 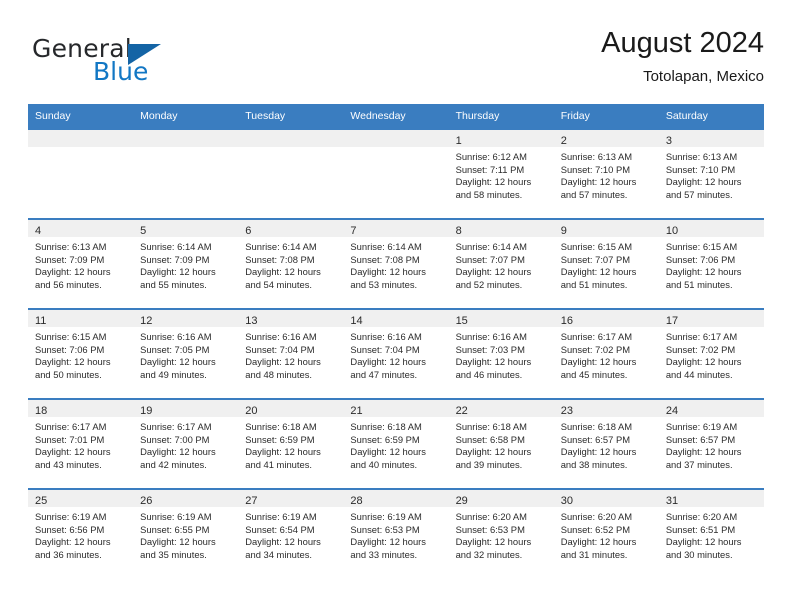 What do you see at coordinates (248, 231) in the screenshot?
I see `day-number: 6` at bounding box center [248, 231].